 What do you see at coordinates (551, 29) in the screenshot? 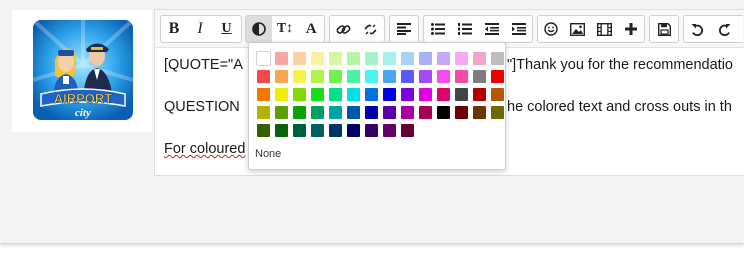
I see `smilies-button` at bounding box center [551, 29].